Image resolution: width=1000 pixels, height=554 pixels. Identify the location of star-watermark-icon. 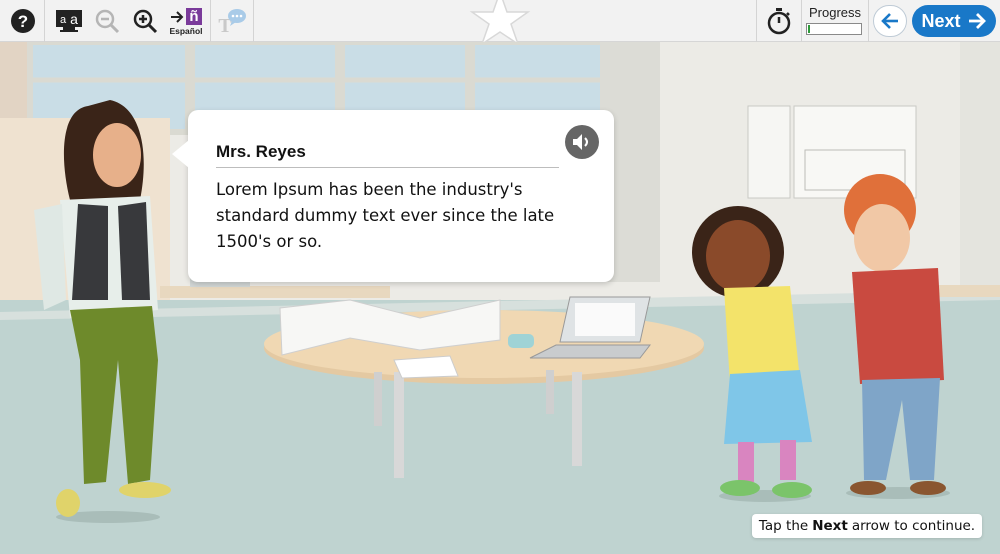
(500, 21).